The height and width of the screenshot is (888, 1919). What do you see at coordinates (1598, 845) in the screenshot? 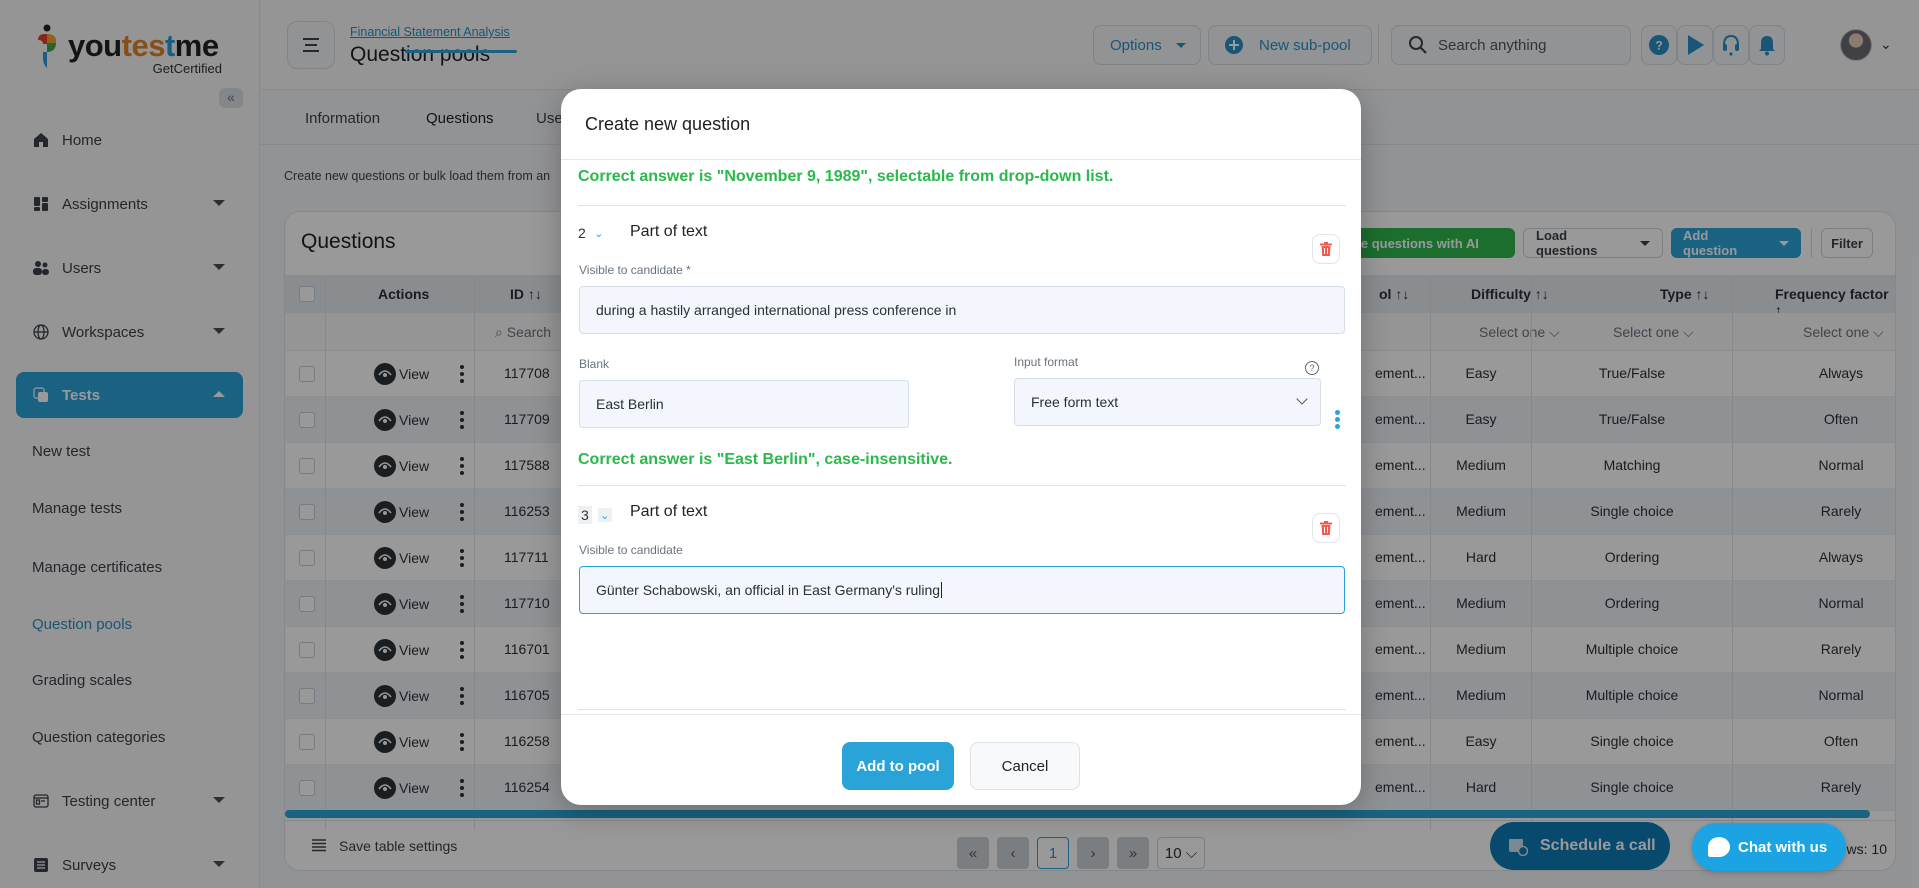
I see `schedule-call-label: Schedule a call` at bounding box center [1598, 845].